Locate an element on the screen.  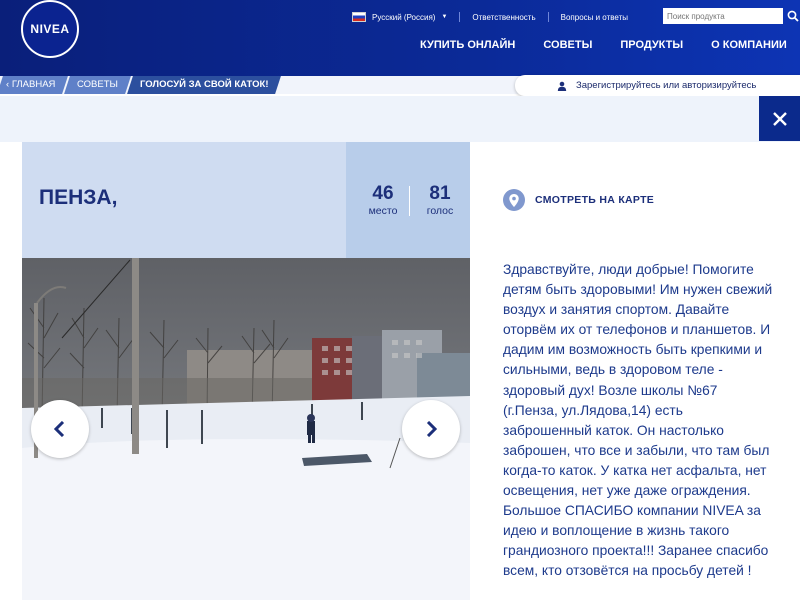
caret-down-icon: ▼ is located at coordinates (444, 17).